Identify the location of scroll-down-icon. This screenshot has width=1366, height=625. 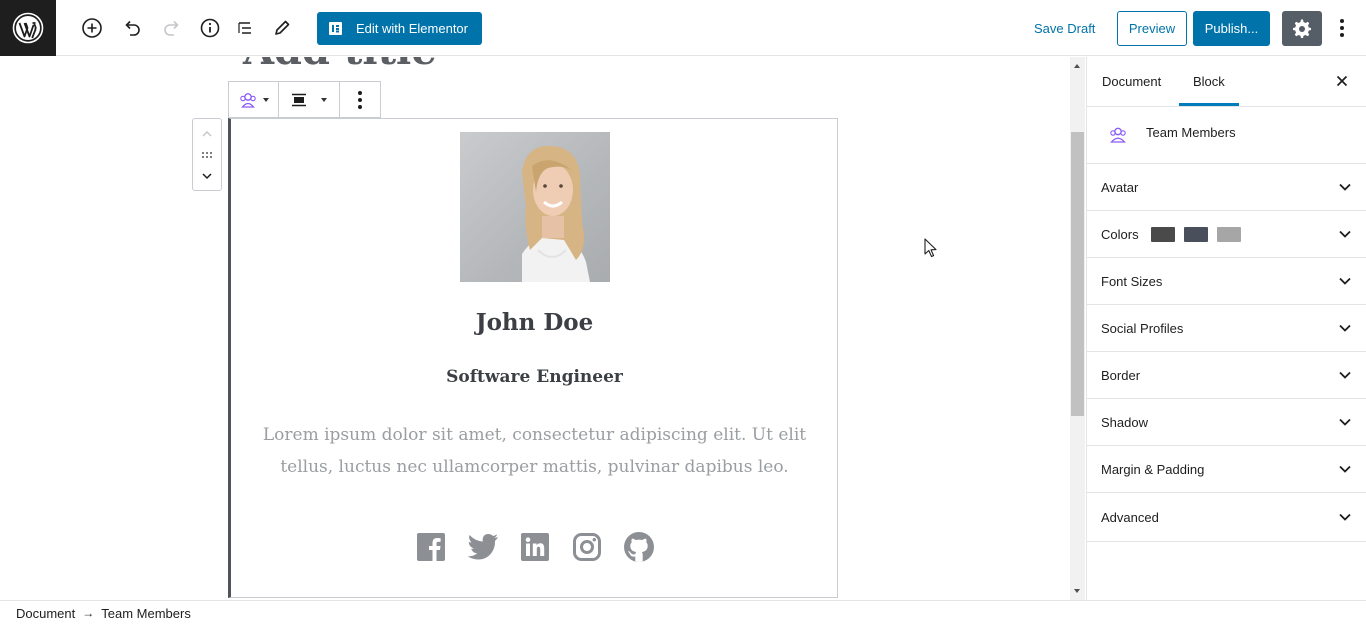
(1077, 591).